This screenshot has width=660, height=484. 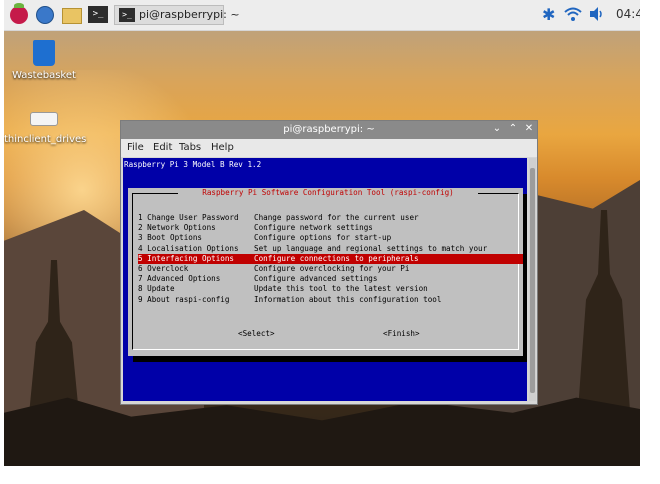 What do you see at coordinates (45, 15) in the screenshot?
I see `browser-icon` at bounding box center [45, 15].